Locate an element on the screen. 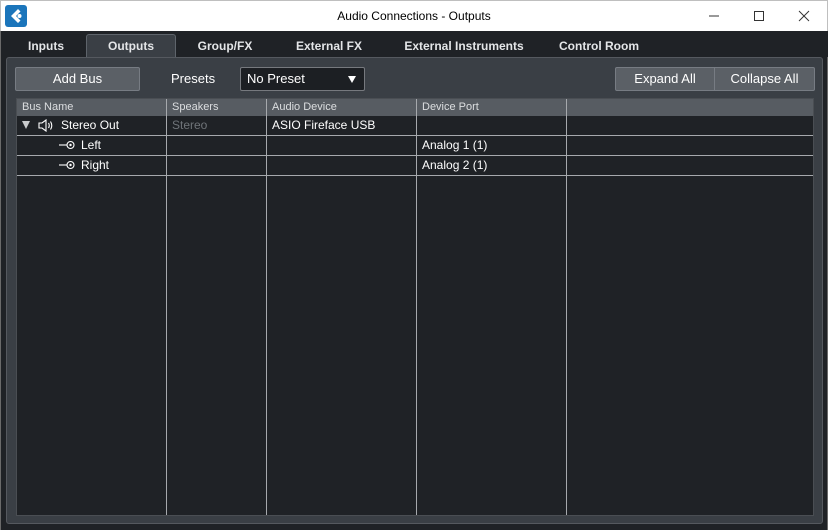 Image resolution: width=828 pixels, height=530 pixels. tab-inputs: Inputs is located at coordinates (46, 46).